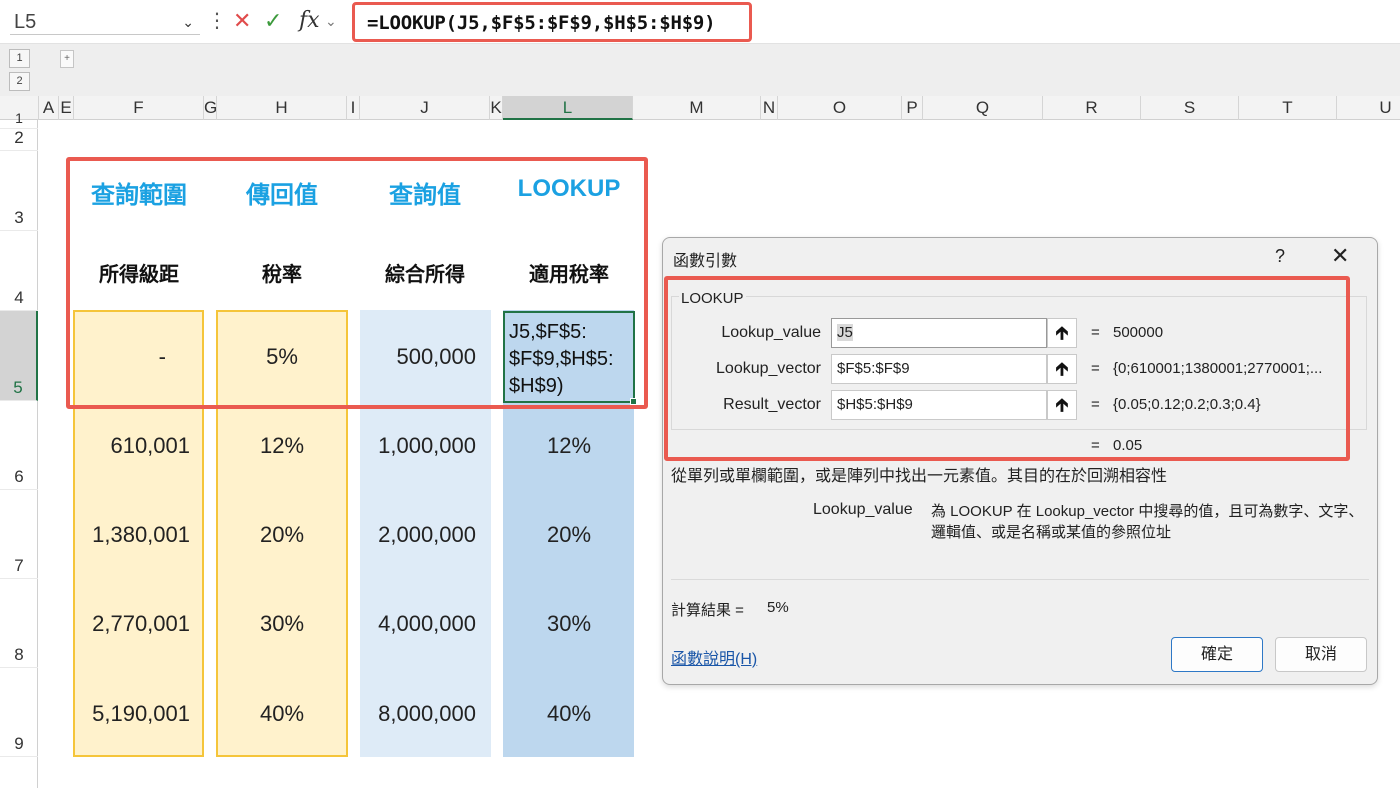  I want to click on close-icon: ✕, so click(1340, 256).